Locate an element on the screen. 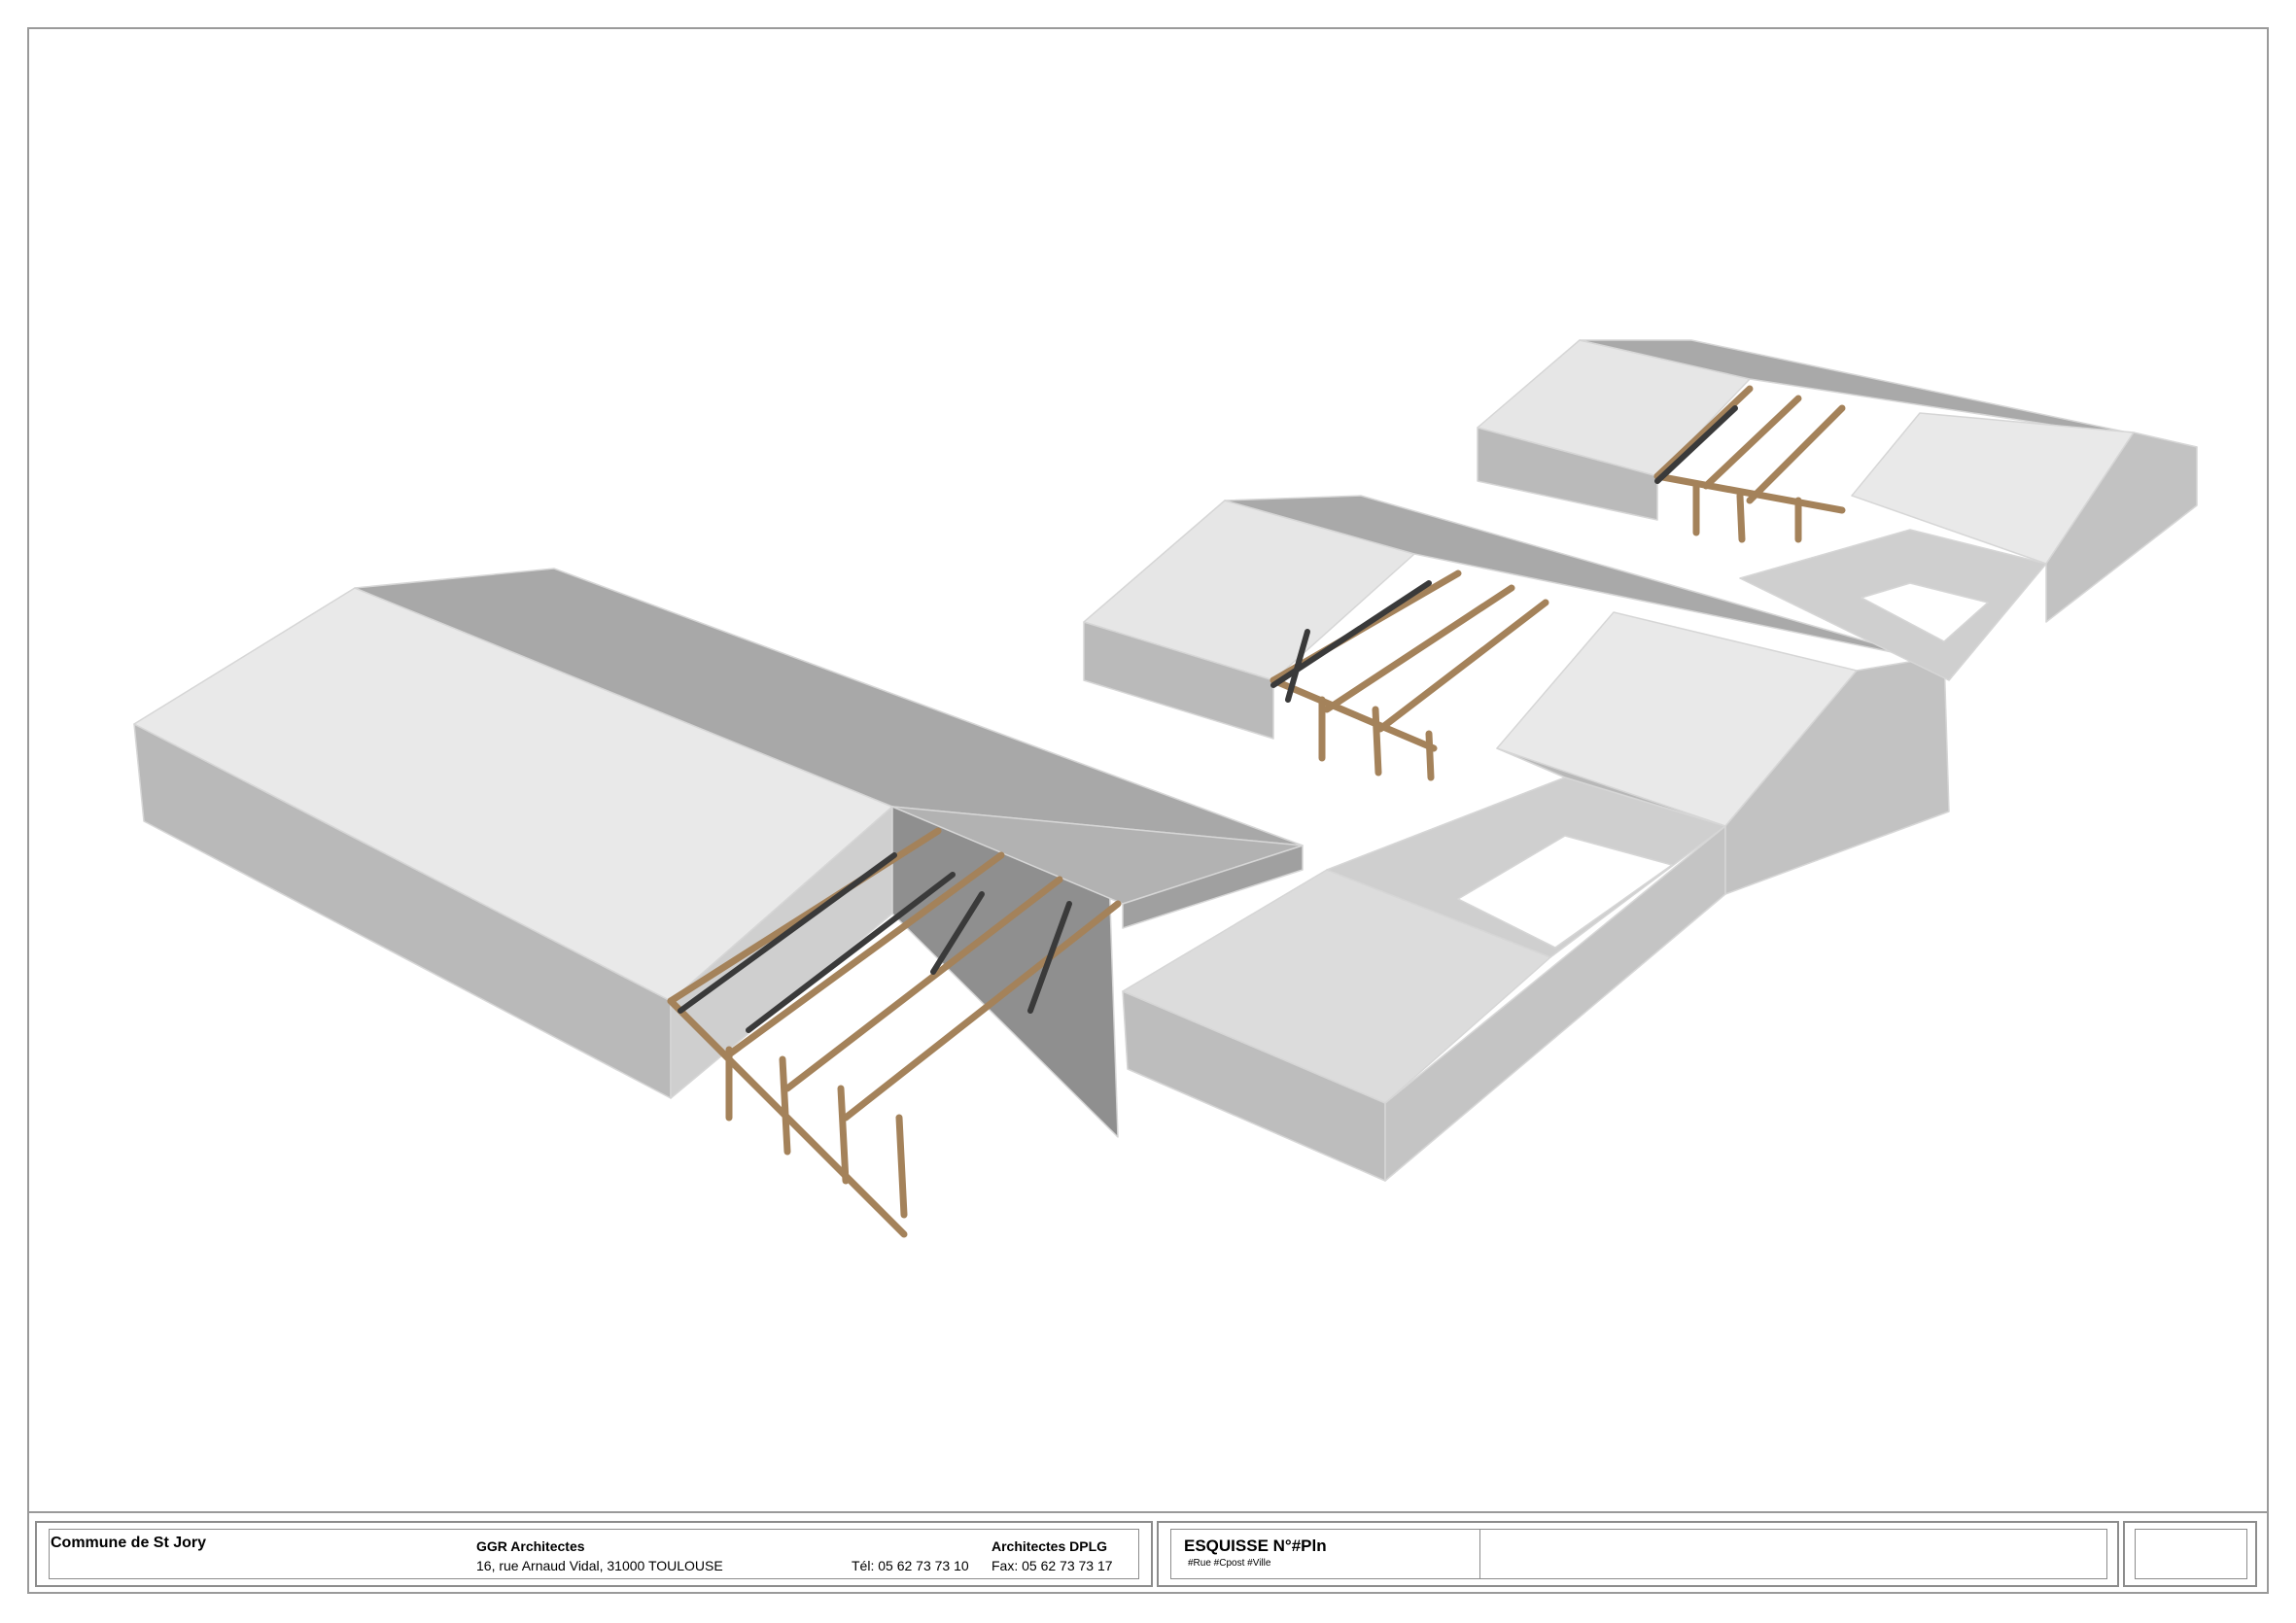 The image size is (2296, 1623). firm-fax: Fax: 05 62 73 73 17 is located at coordinates (1052, 1565).